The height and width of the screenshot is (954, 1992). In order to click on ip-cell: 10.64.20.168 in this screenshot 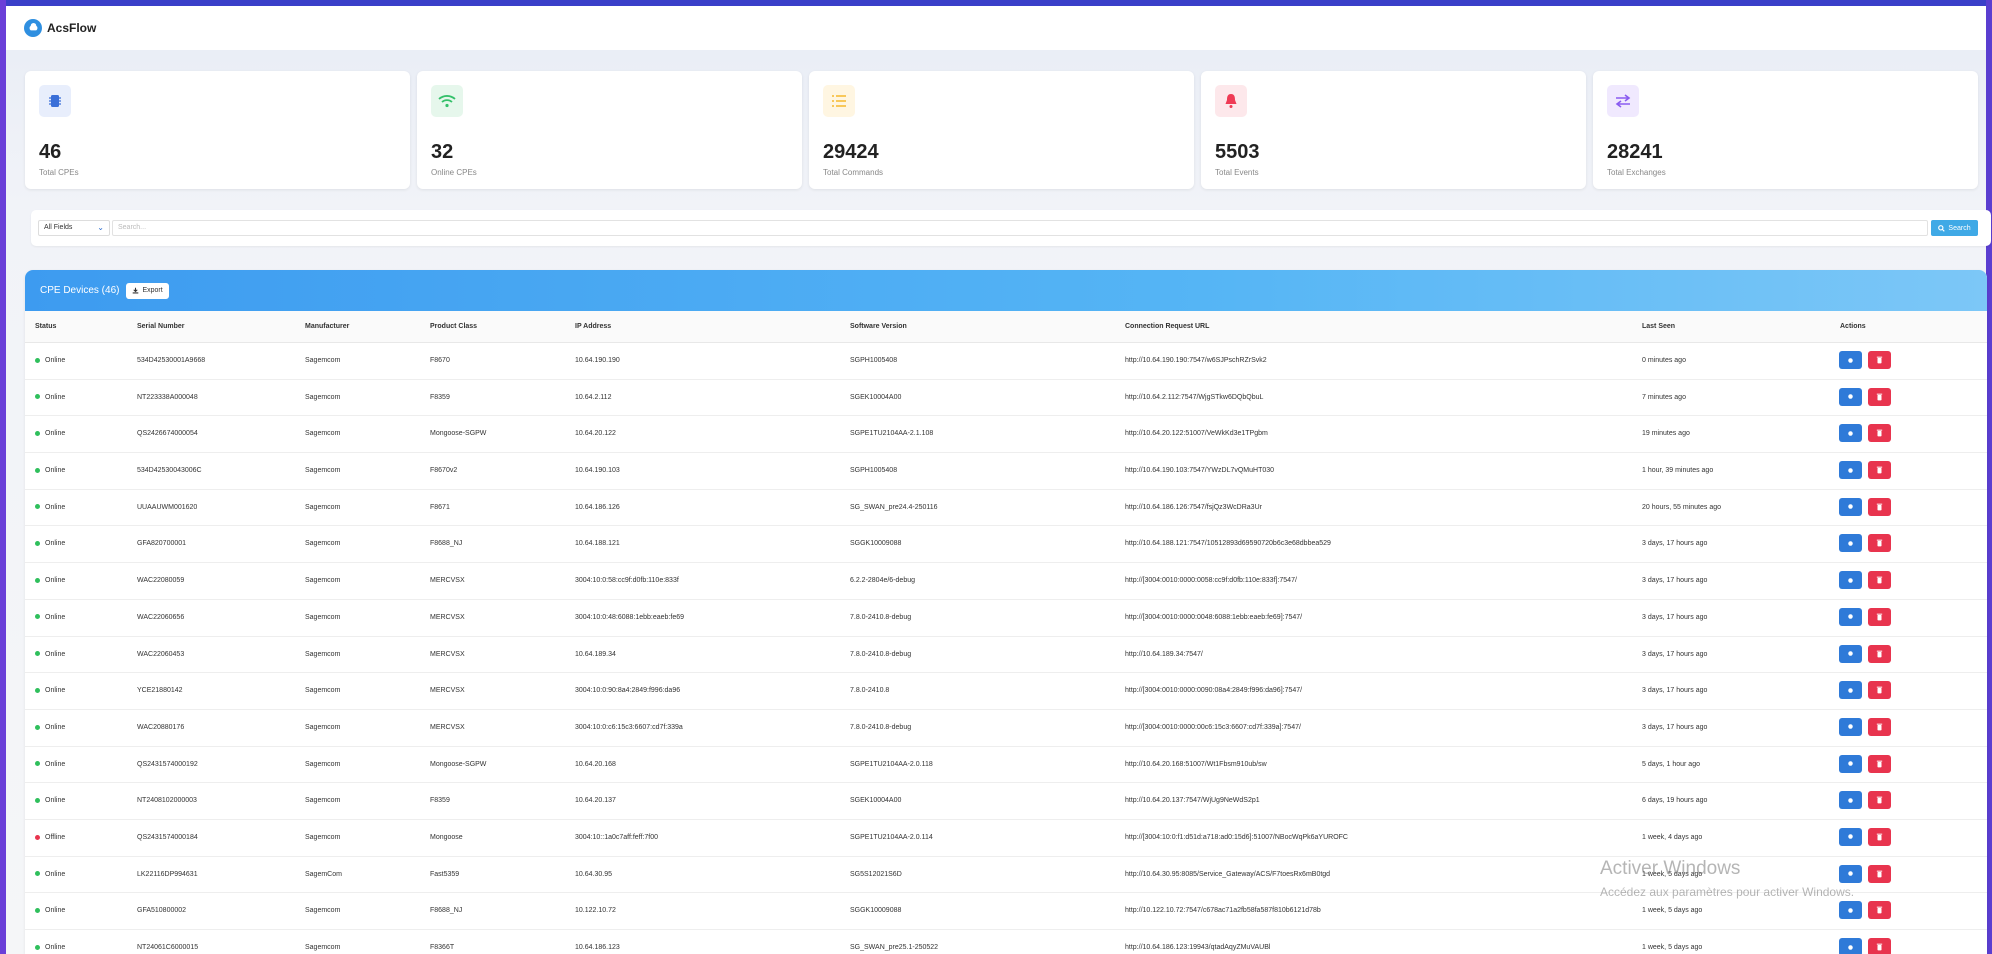, I will do `click(595, 764)`.